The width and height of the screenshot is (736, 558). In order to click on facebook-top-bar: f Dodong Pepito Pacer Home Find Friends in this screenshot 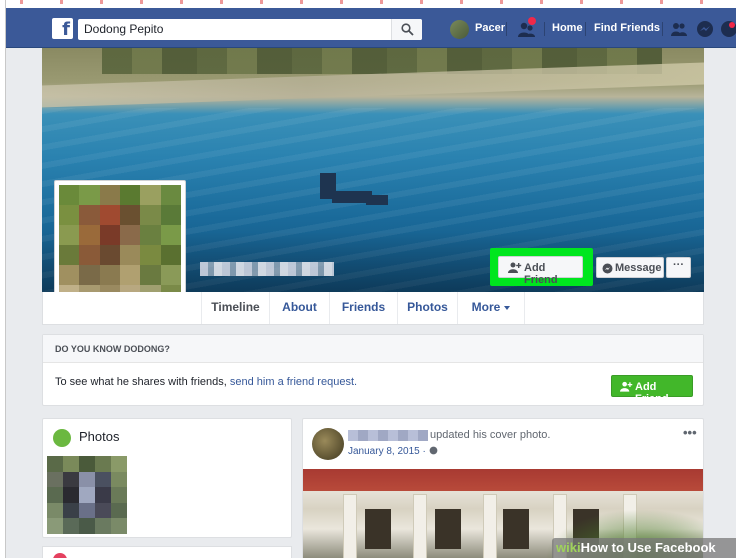, I will do `click(371, 28)`.